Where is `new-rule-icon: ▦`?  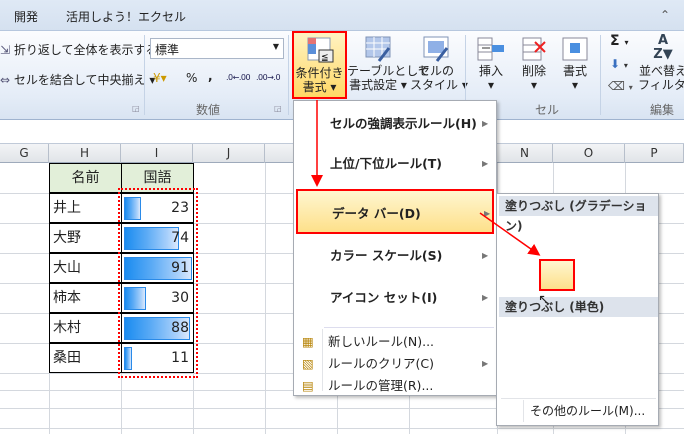 new-rule-icon: ▦ is located at coordinates (308, 341).